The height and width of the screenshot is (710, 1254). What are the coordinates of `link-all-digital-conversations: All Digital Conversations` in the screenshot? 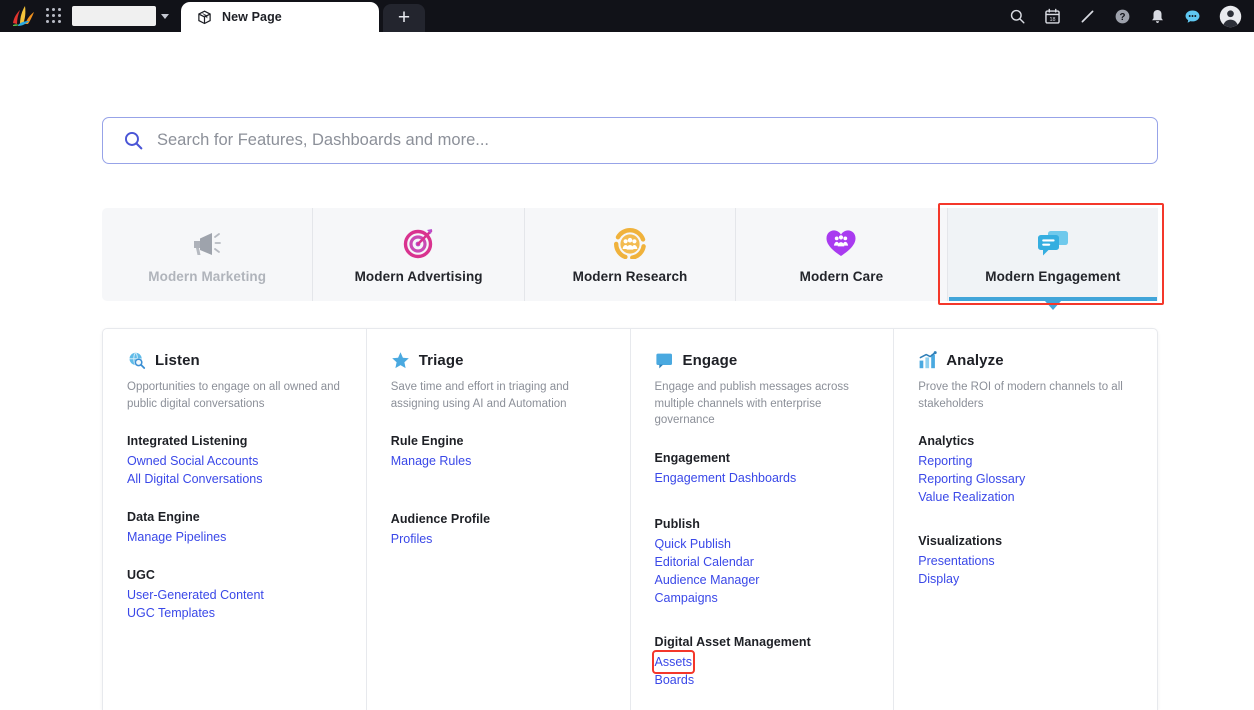 It's located at (194, 479).